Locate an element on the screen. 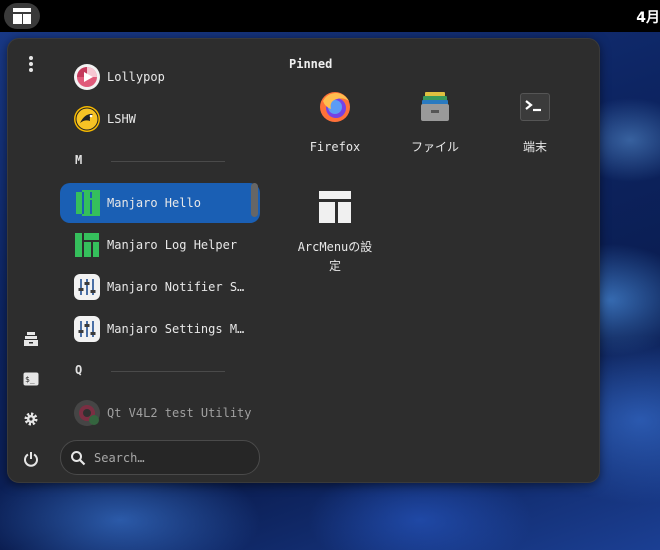 This screenshot has height=550, width=660. firefox-icon is located at coordinates (335, 107).